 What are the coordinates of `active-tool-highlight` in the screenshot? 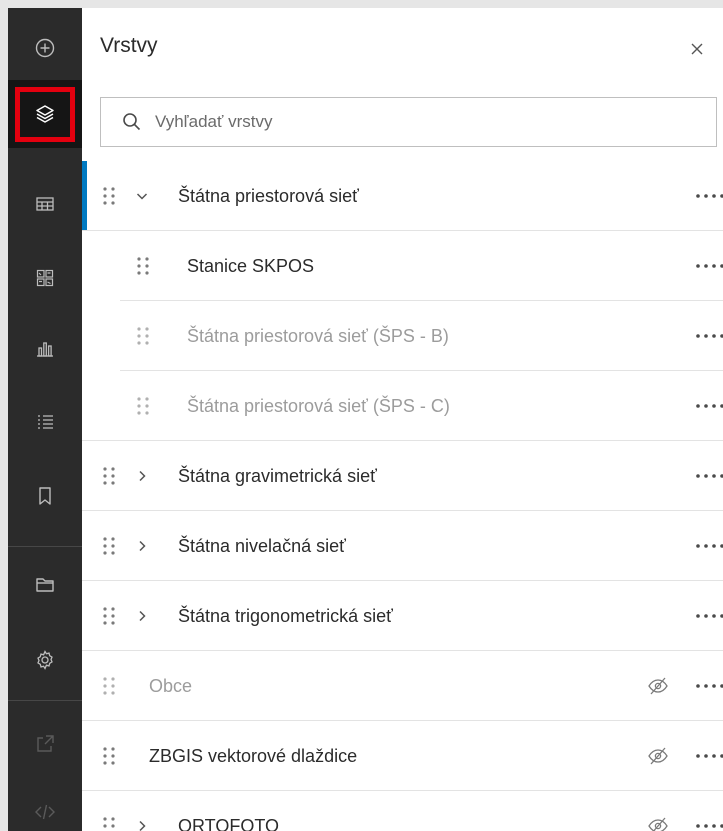 It's located at (45, 114).